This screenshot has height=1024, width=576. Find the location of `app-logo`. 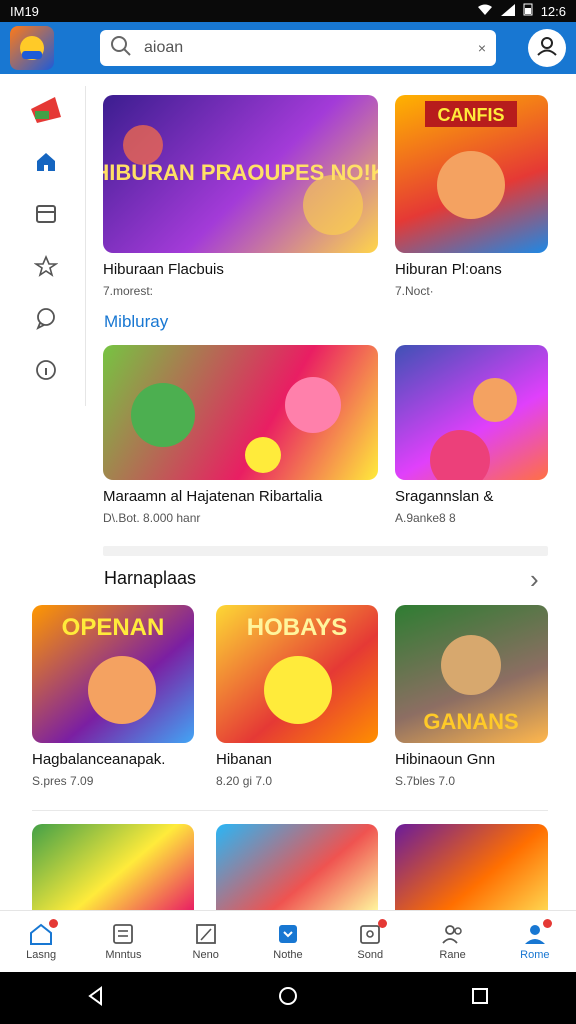

app-logo is located at coordinates (32, 48).